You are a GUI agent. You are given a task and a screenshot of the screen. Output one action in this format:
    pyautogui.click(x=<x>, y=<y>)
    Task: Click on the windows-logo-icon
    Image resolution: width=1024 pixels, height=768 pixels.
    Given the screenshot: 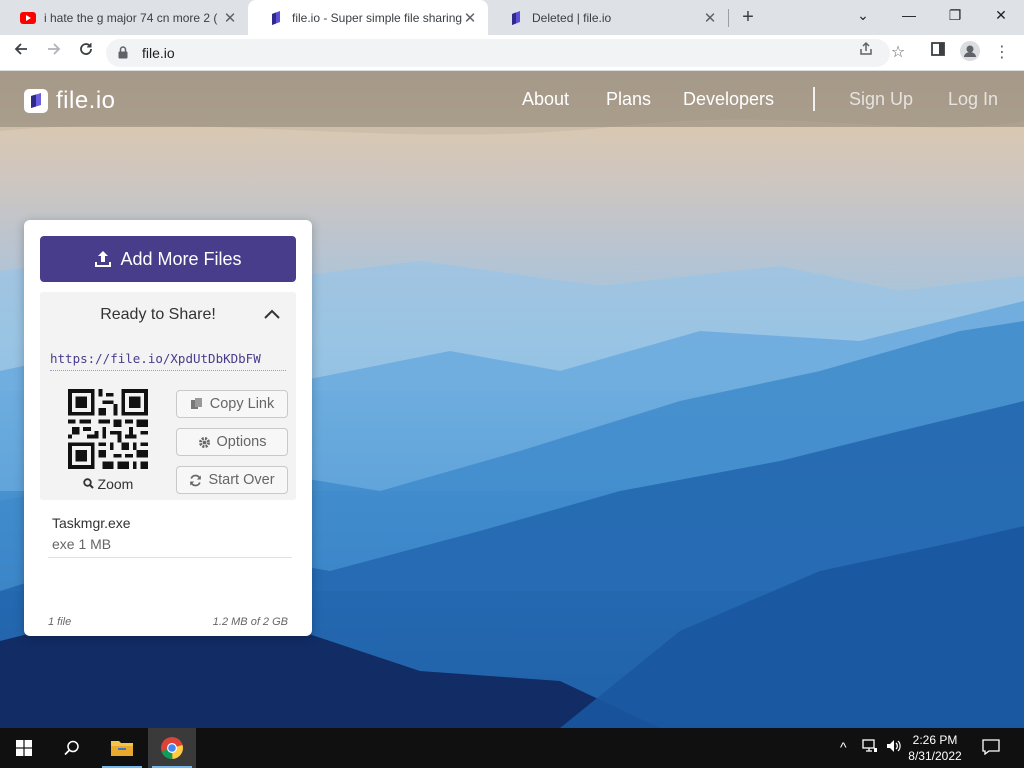 What is the action you would take?
    pyautogui.click(x=24, y=748)
    